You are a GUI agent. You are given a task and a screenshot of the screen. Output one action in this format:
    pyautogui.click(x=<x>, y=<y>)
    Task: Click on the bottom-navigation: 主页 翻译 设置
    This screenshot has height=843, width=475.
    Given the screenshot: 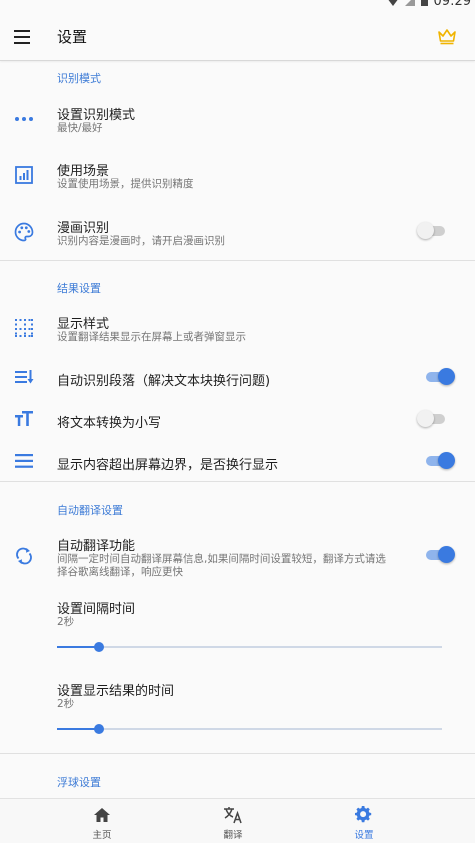 What is the action you would take?
    pyautogui.click(x=237, y=820)
    